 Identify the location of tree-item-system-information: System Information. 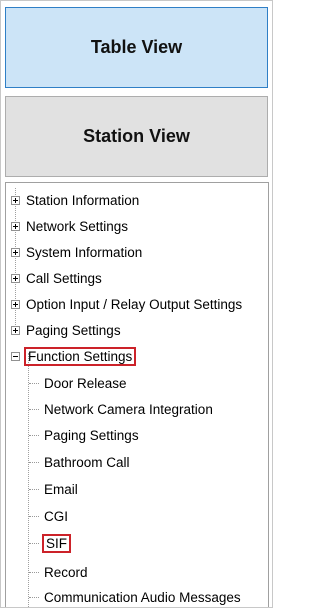
(77, 252).